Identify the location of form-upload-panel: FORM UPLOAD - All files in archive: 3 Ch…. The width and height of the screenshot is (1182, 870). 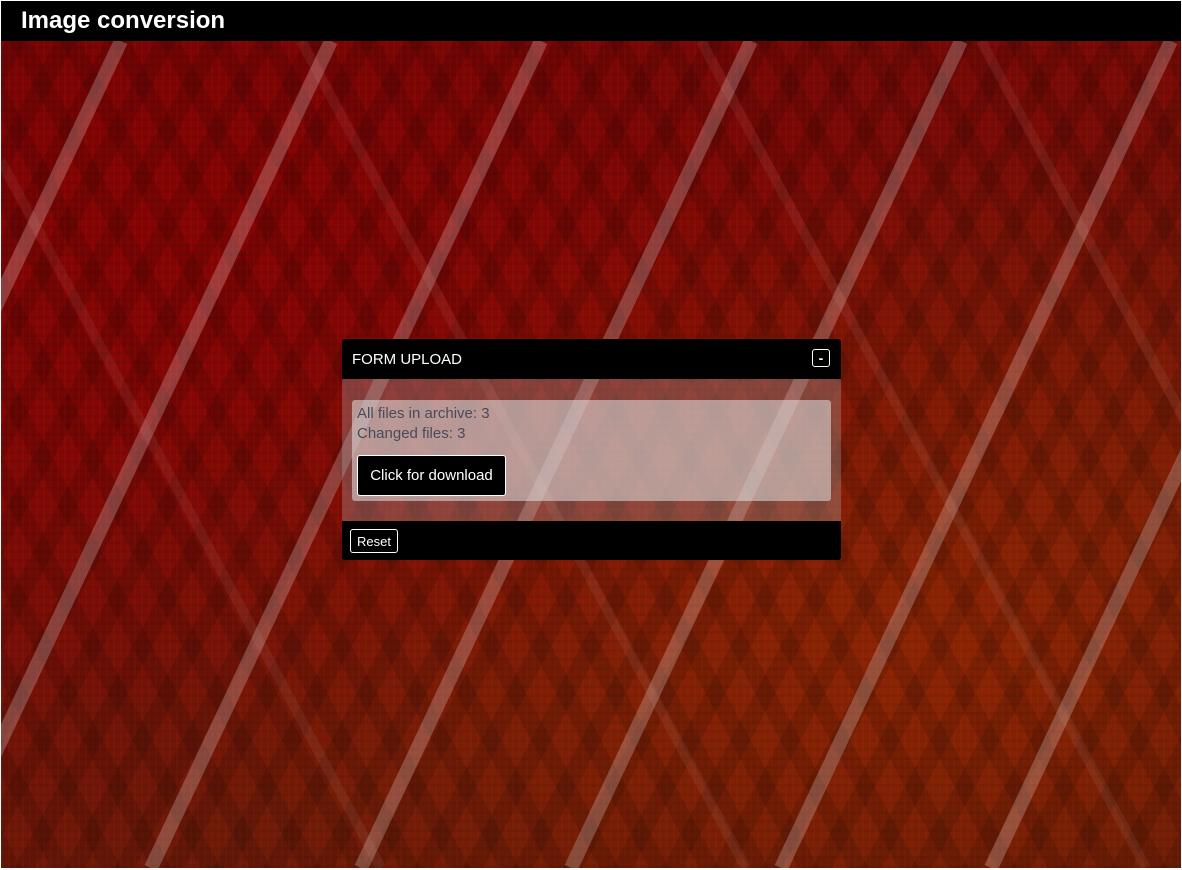
(591, 449).